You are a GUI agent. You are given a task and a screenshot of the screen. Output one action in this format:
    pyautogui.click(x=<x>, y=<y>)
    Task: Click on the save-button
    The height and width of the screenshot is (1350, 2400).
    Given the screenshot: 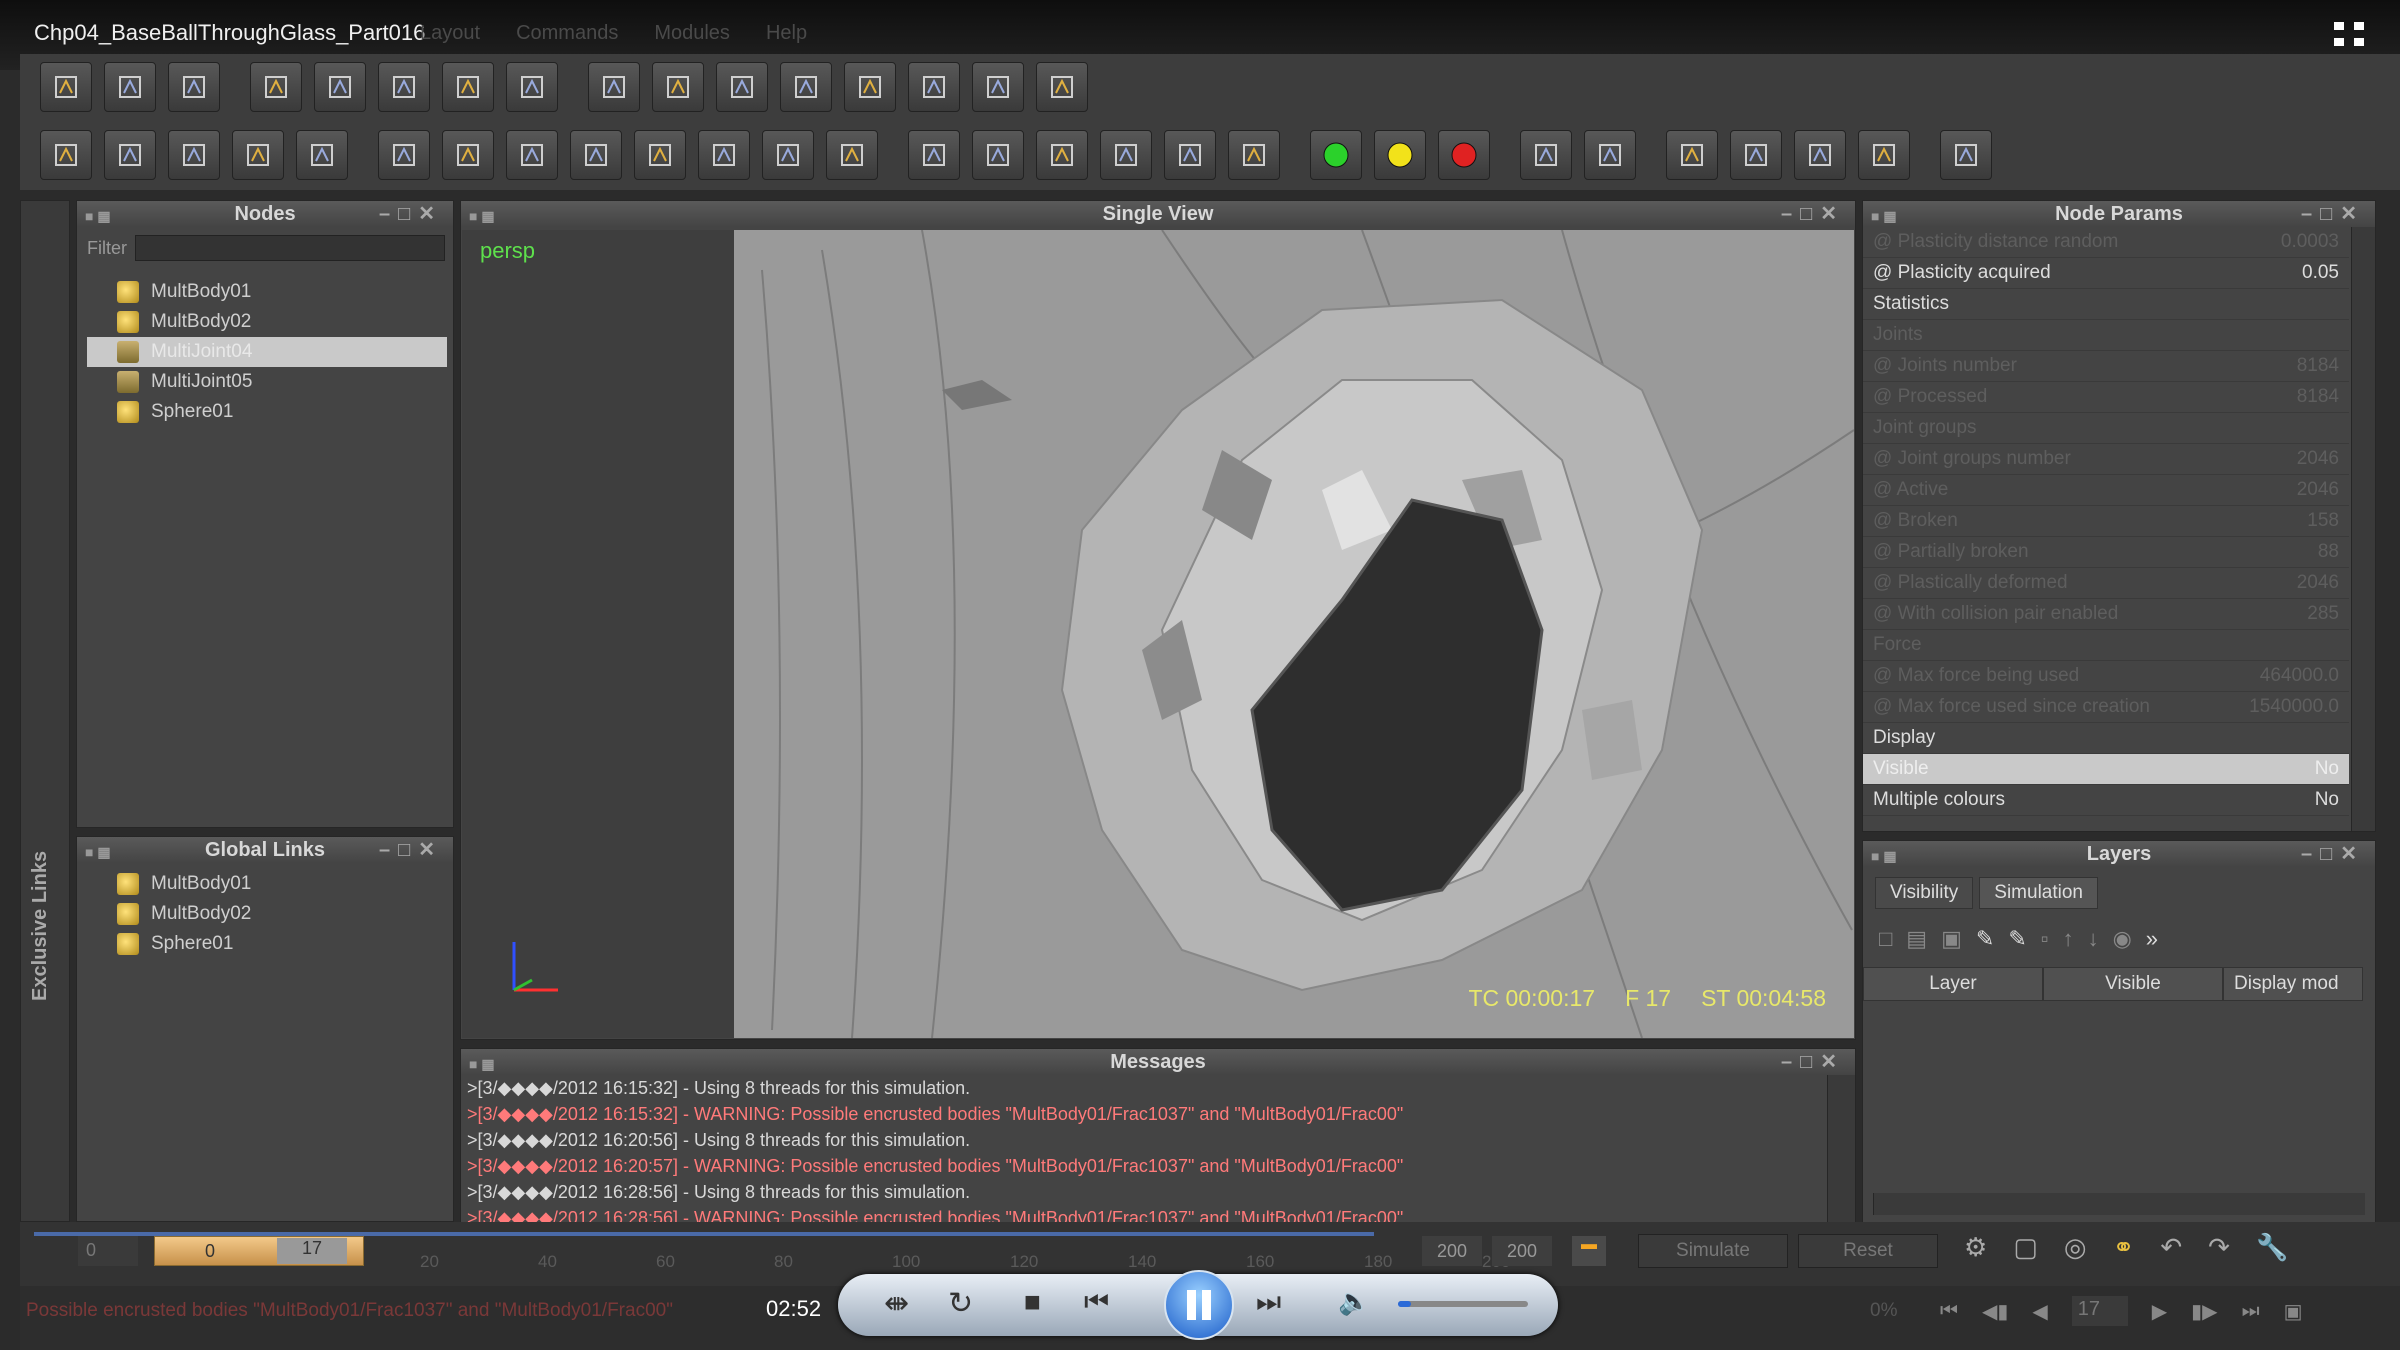 What is the action you would take?
    pyautogui.click(x=194, y=87)
    